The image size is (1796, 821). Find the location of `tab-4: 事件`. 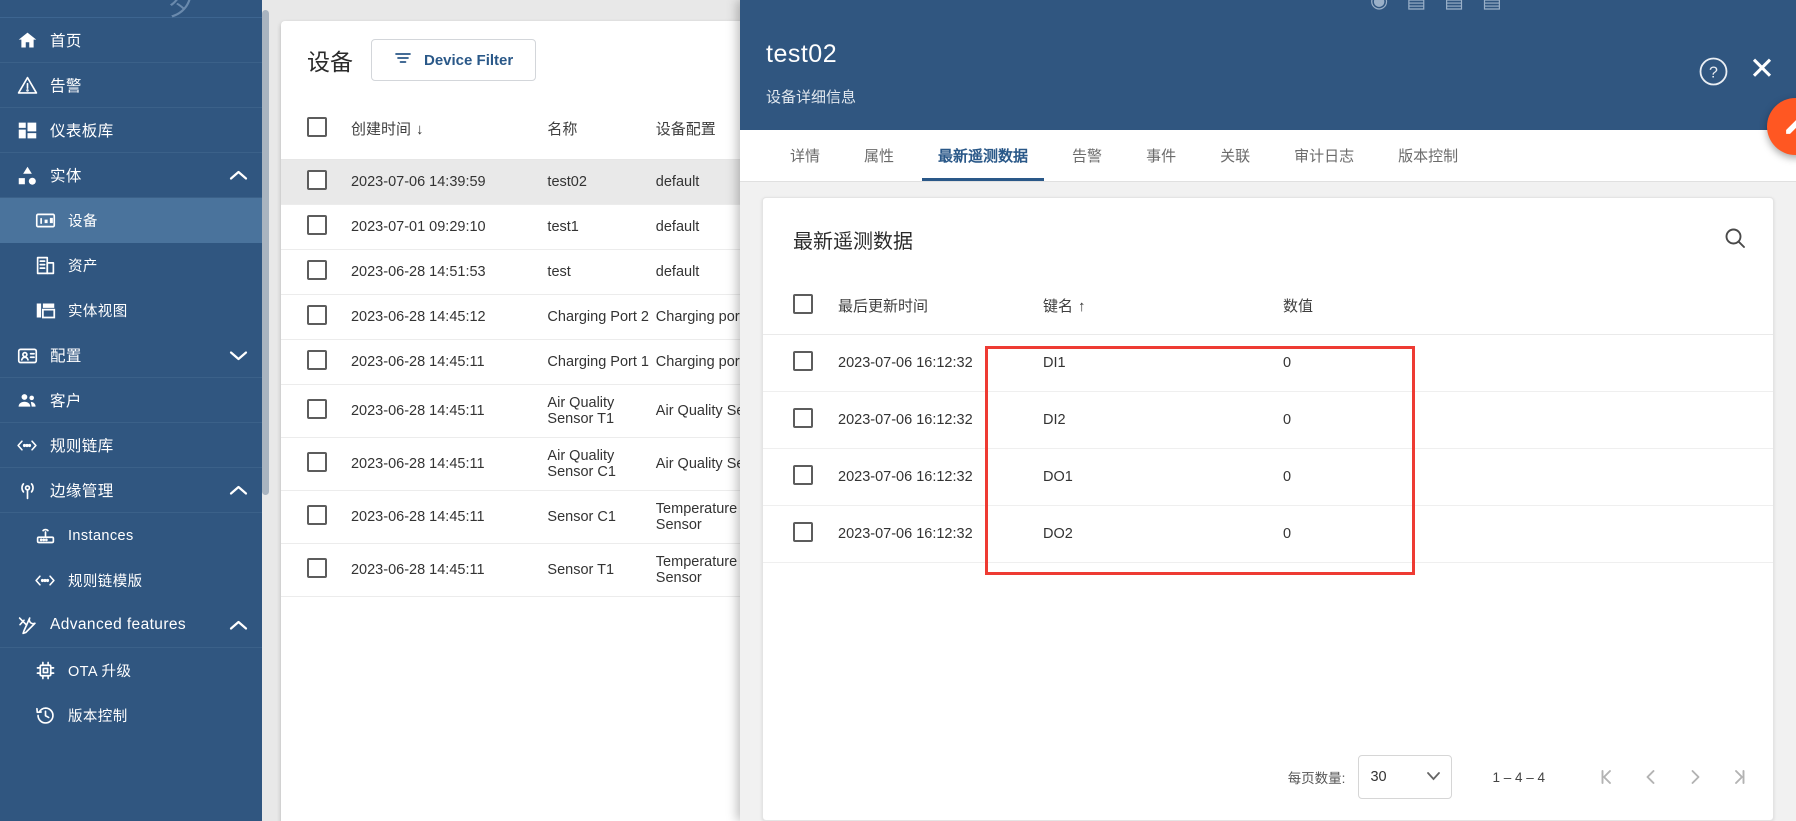

tab-4: 事件 is located at coordinates (1161, 155).